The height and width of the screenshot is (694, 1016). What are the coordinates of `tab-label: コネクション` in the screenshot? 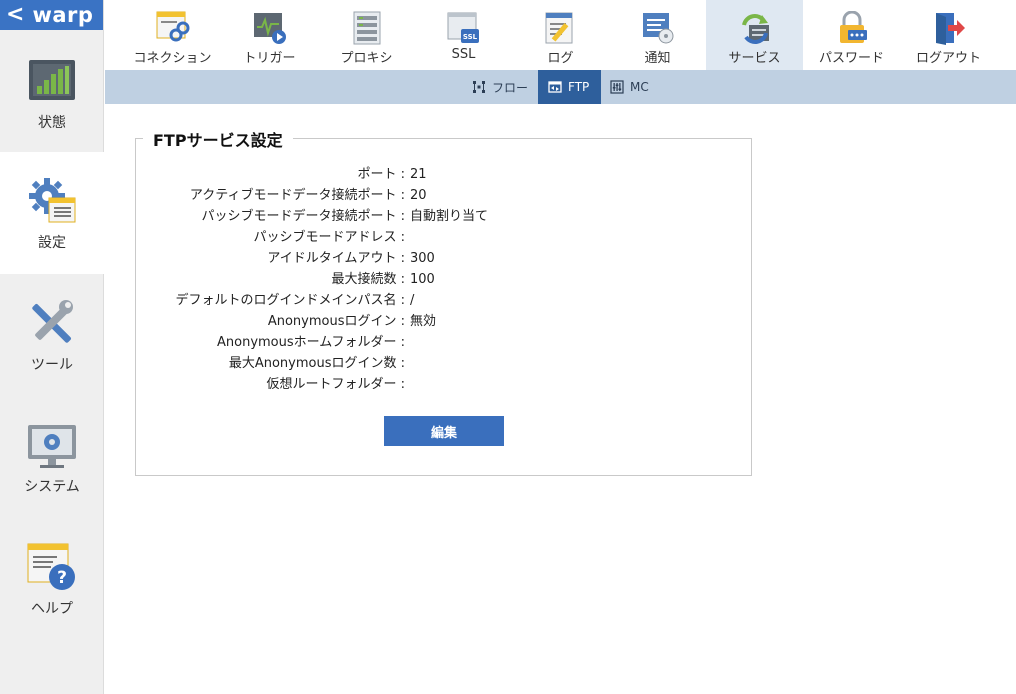 It's located at (172, 58).